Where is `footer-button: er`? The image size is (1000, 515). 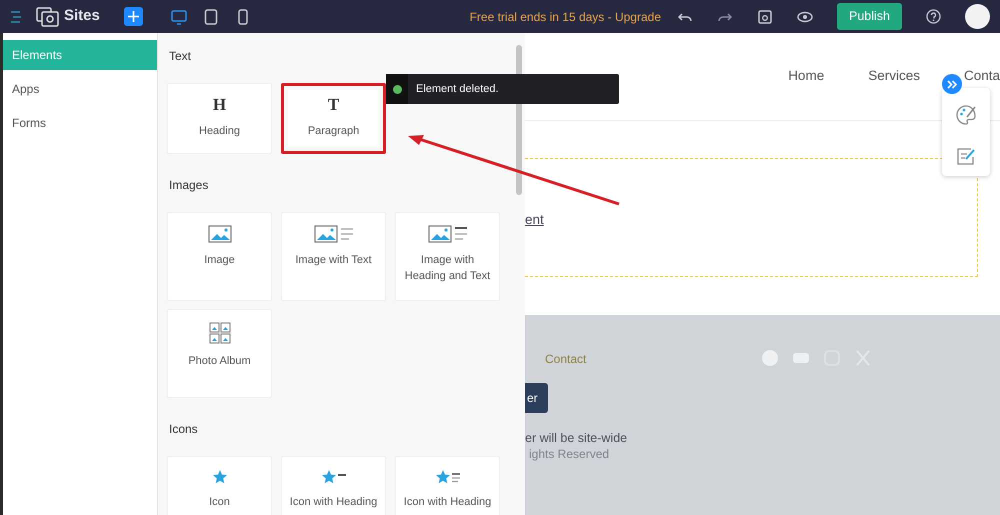 footer-button: er is located at coordinates (536, 398).